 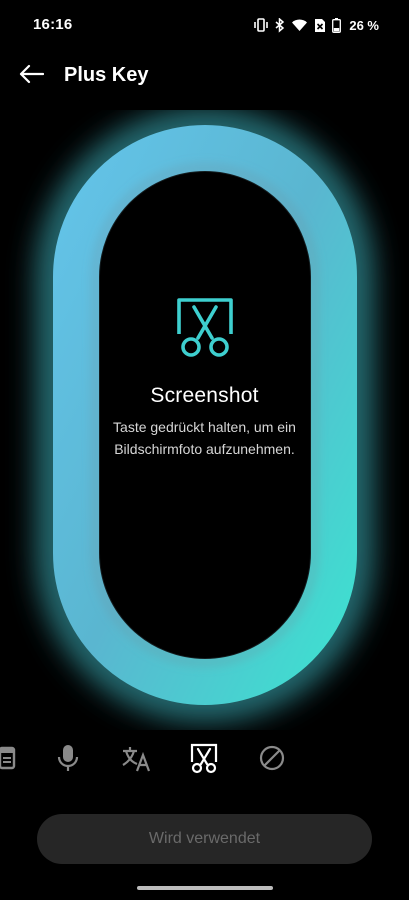 What do you see at coordinates (261, 25) in the screenshot?
I see `vibrate-icon` at bounding box center [261, 25].